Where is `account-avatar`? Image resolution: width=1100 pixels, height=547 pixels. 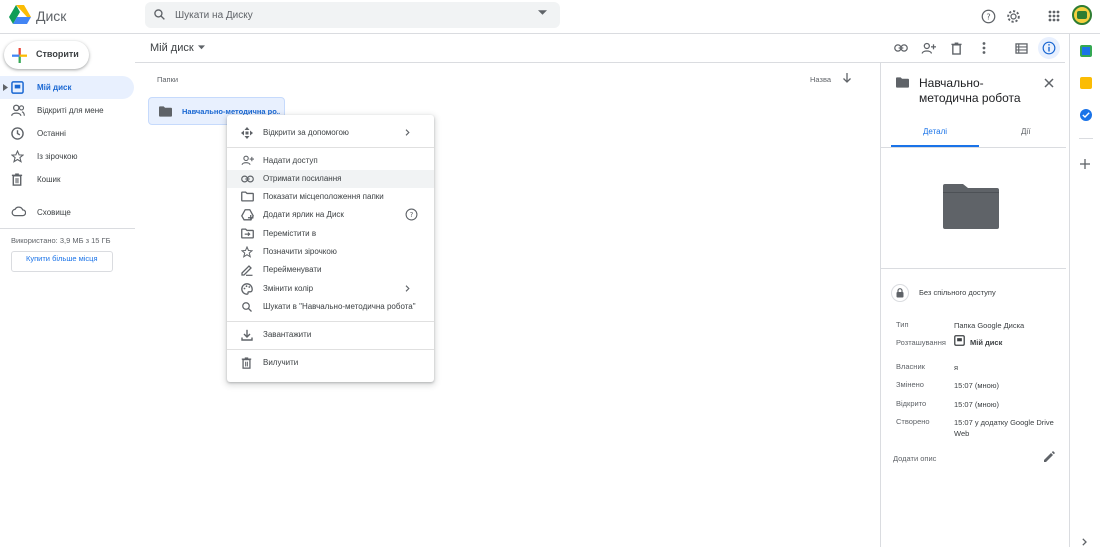
account-avatar is located at coordinates (1082, 15).